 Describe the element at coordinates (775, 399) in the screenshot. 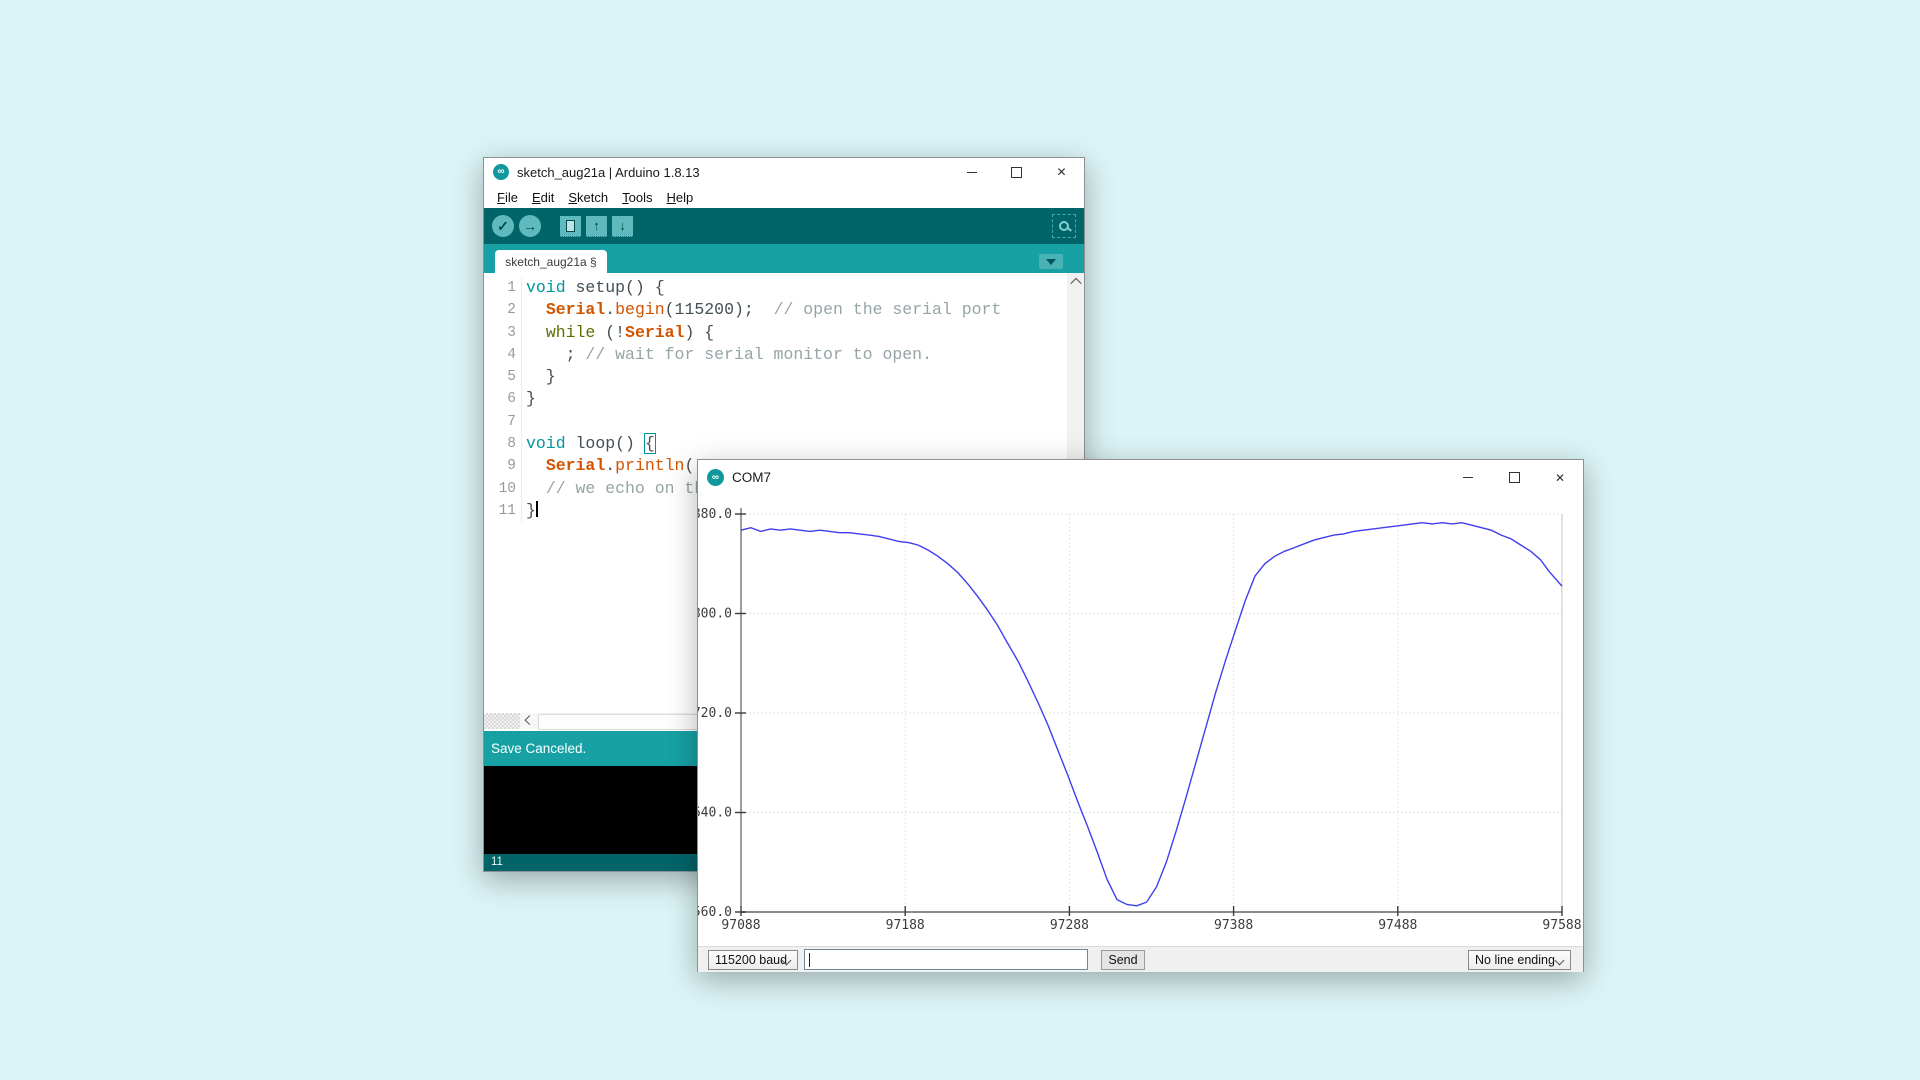

I see `code-line: 6}` at that location.